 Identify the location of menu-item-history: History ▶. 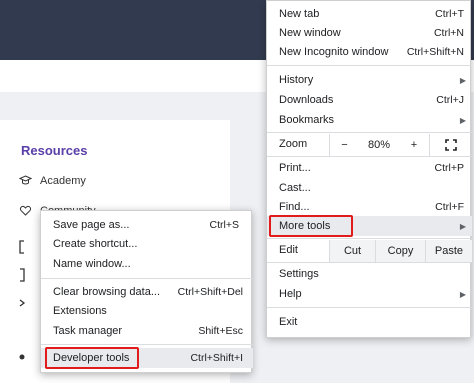
(369, 80).